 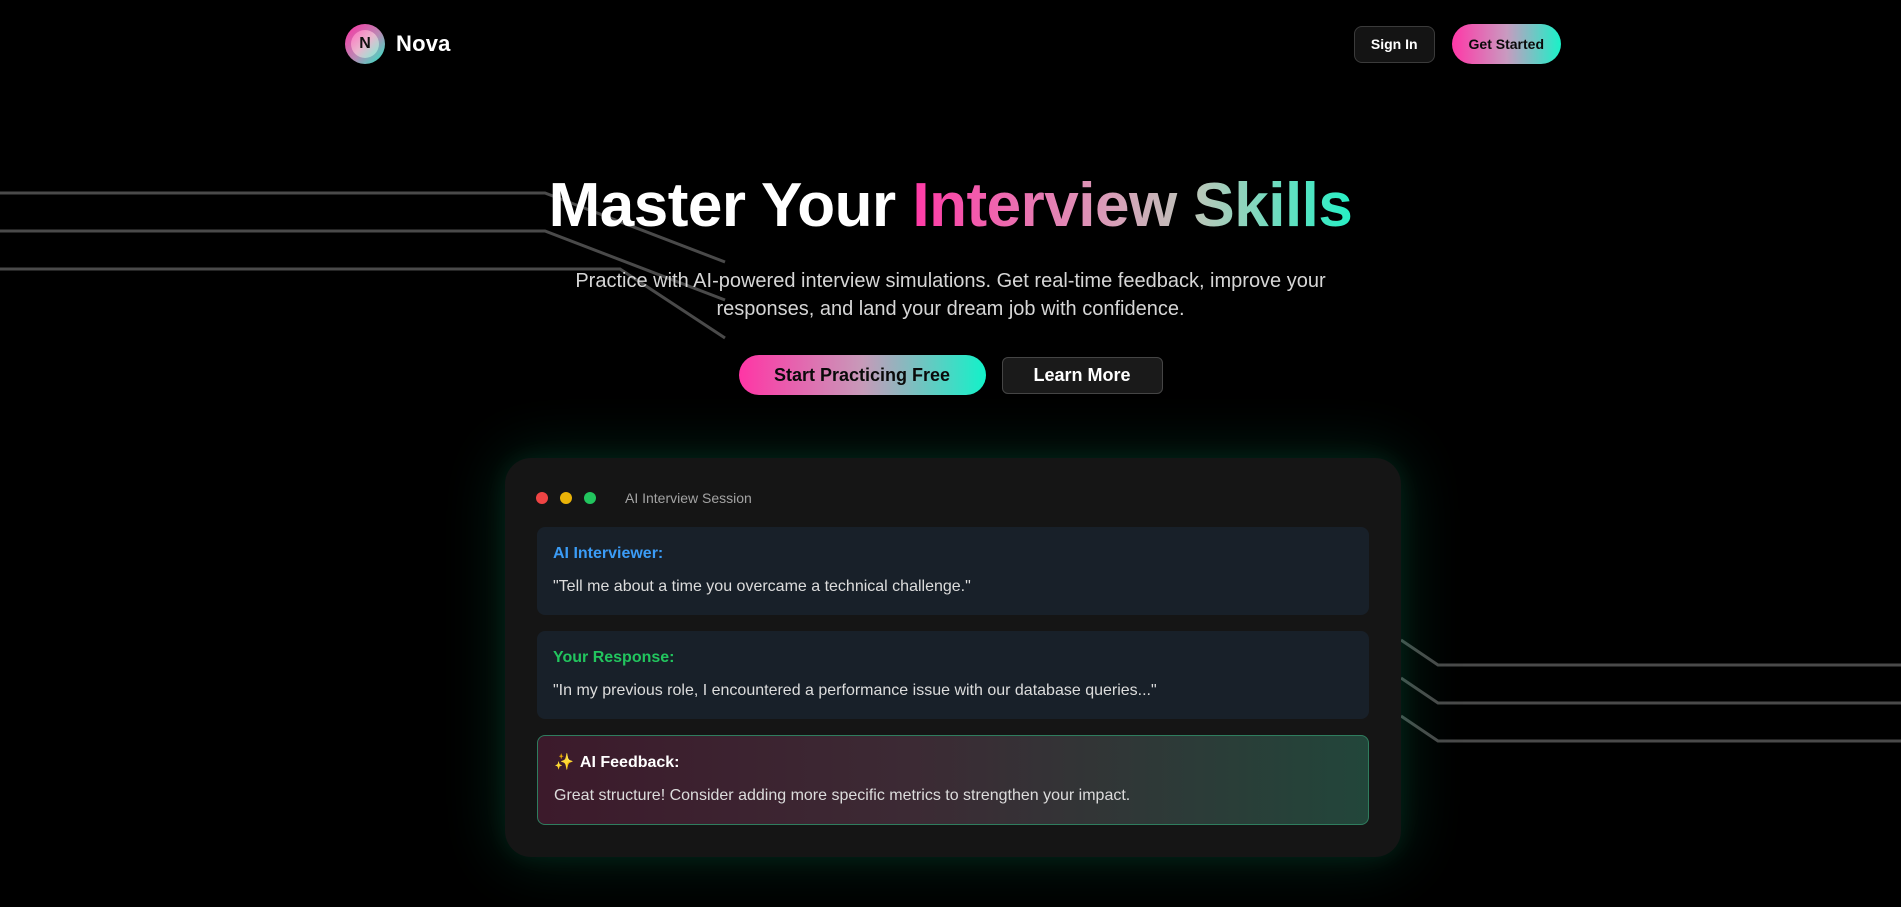 I want to click on interviewer-label: AI Interviewer:, so click(x=608, y=553).